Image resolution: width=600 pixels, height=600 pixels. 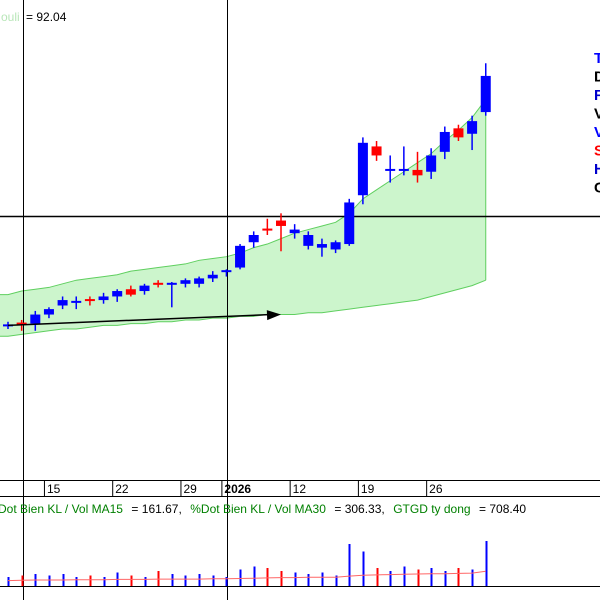 I want to click on x-tick-label: 19, so click(x=368, y=489).